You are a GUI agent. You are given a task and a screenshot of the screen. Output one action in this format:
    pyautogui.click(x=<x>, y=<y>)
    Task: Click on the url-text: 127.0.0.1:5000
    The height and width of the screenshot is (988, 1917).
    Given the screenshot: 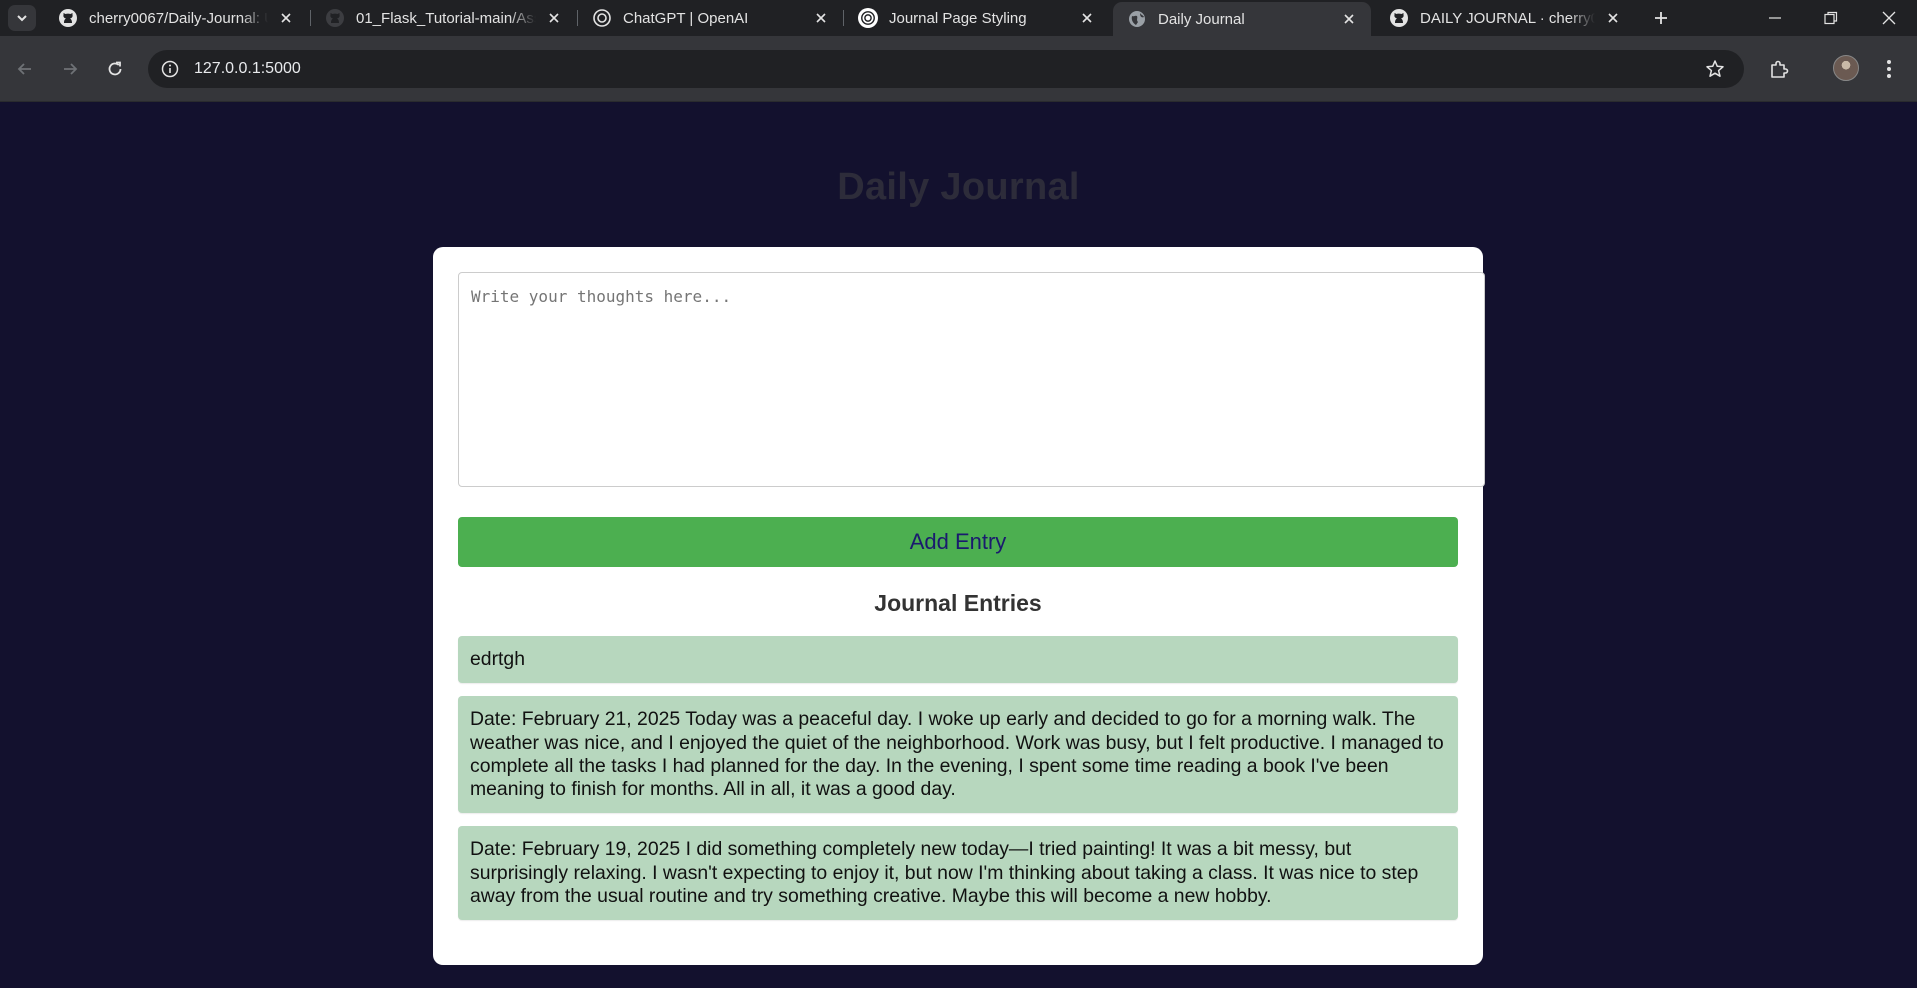 What is the action you would take?
    pyautogui.click(x=247, y=69)
    